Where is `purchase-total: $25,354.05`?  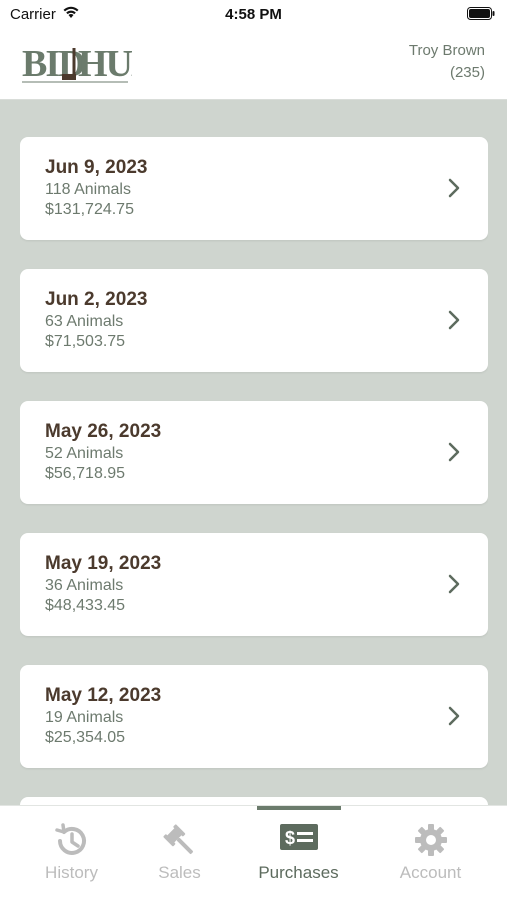 purchase-total: $25,354.05 is located at coordinates (85, 737).